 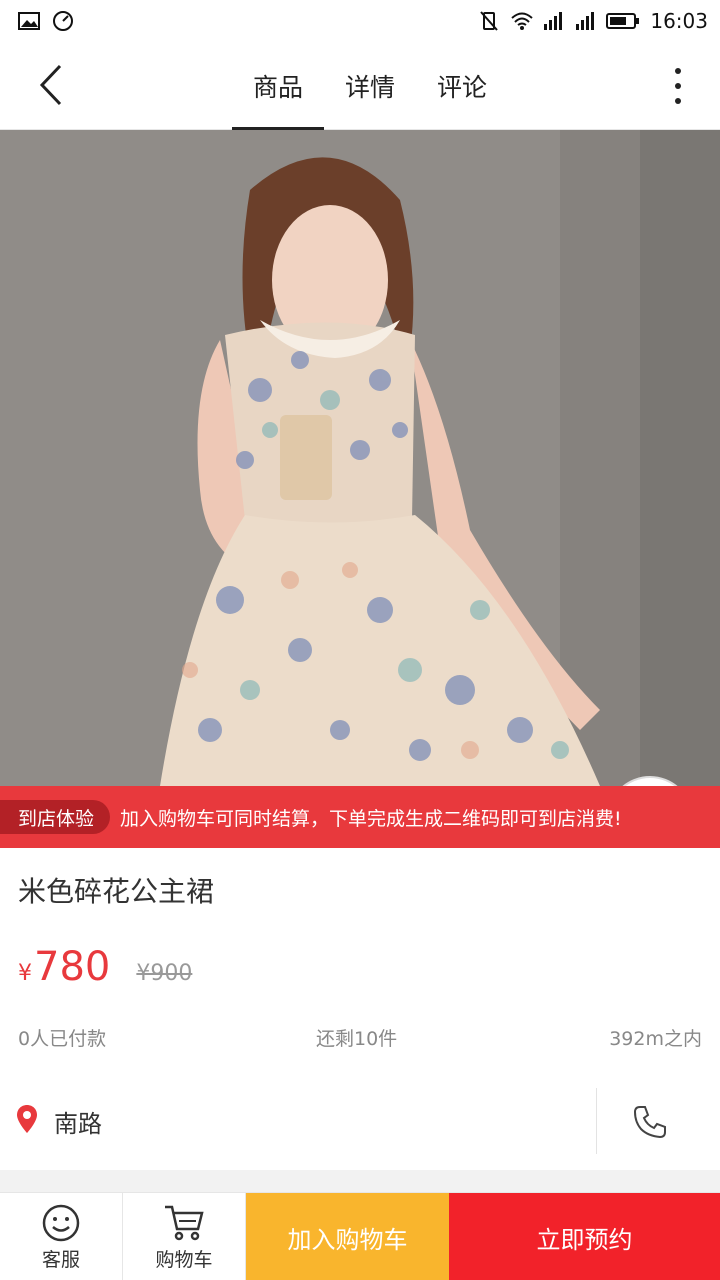 I want to click on back-arrow-icon, so click(x=50, y=85).